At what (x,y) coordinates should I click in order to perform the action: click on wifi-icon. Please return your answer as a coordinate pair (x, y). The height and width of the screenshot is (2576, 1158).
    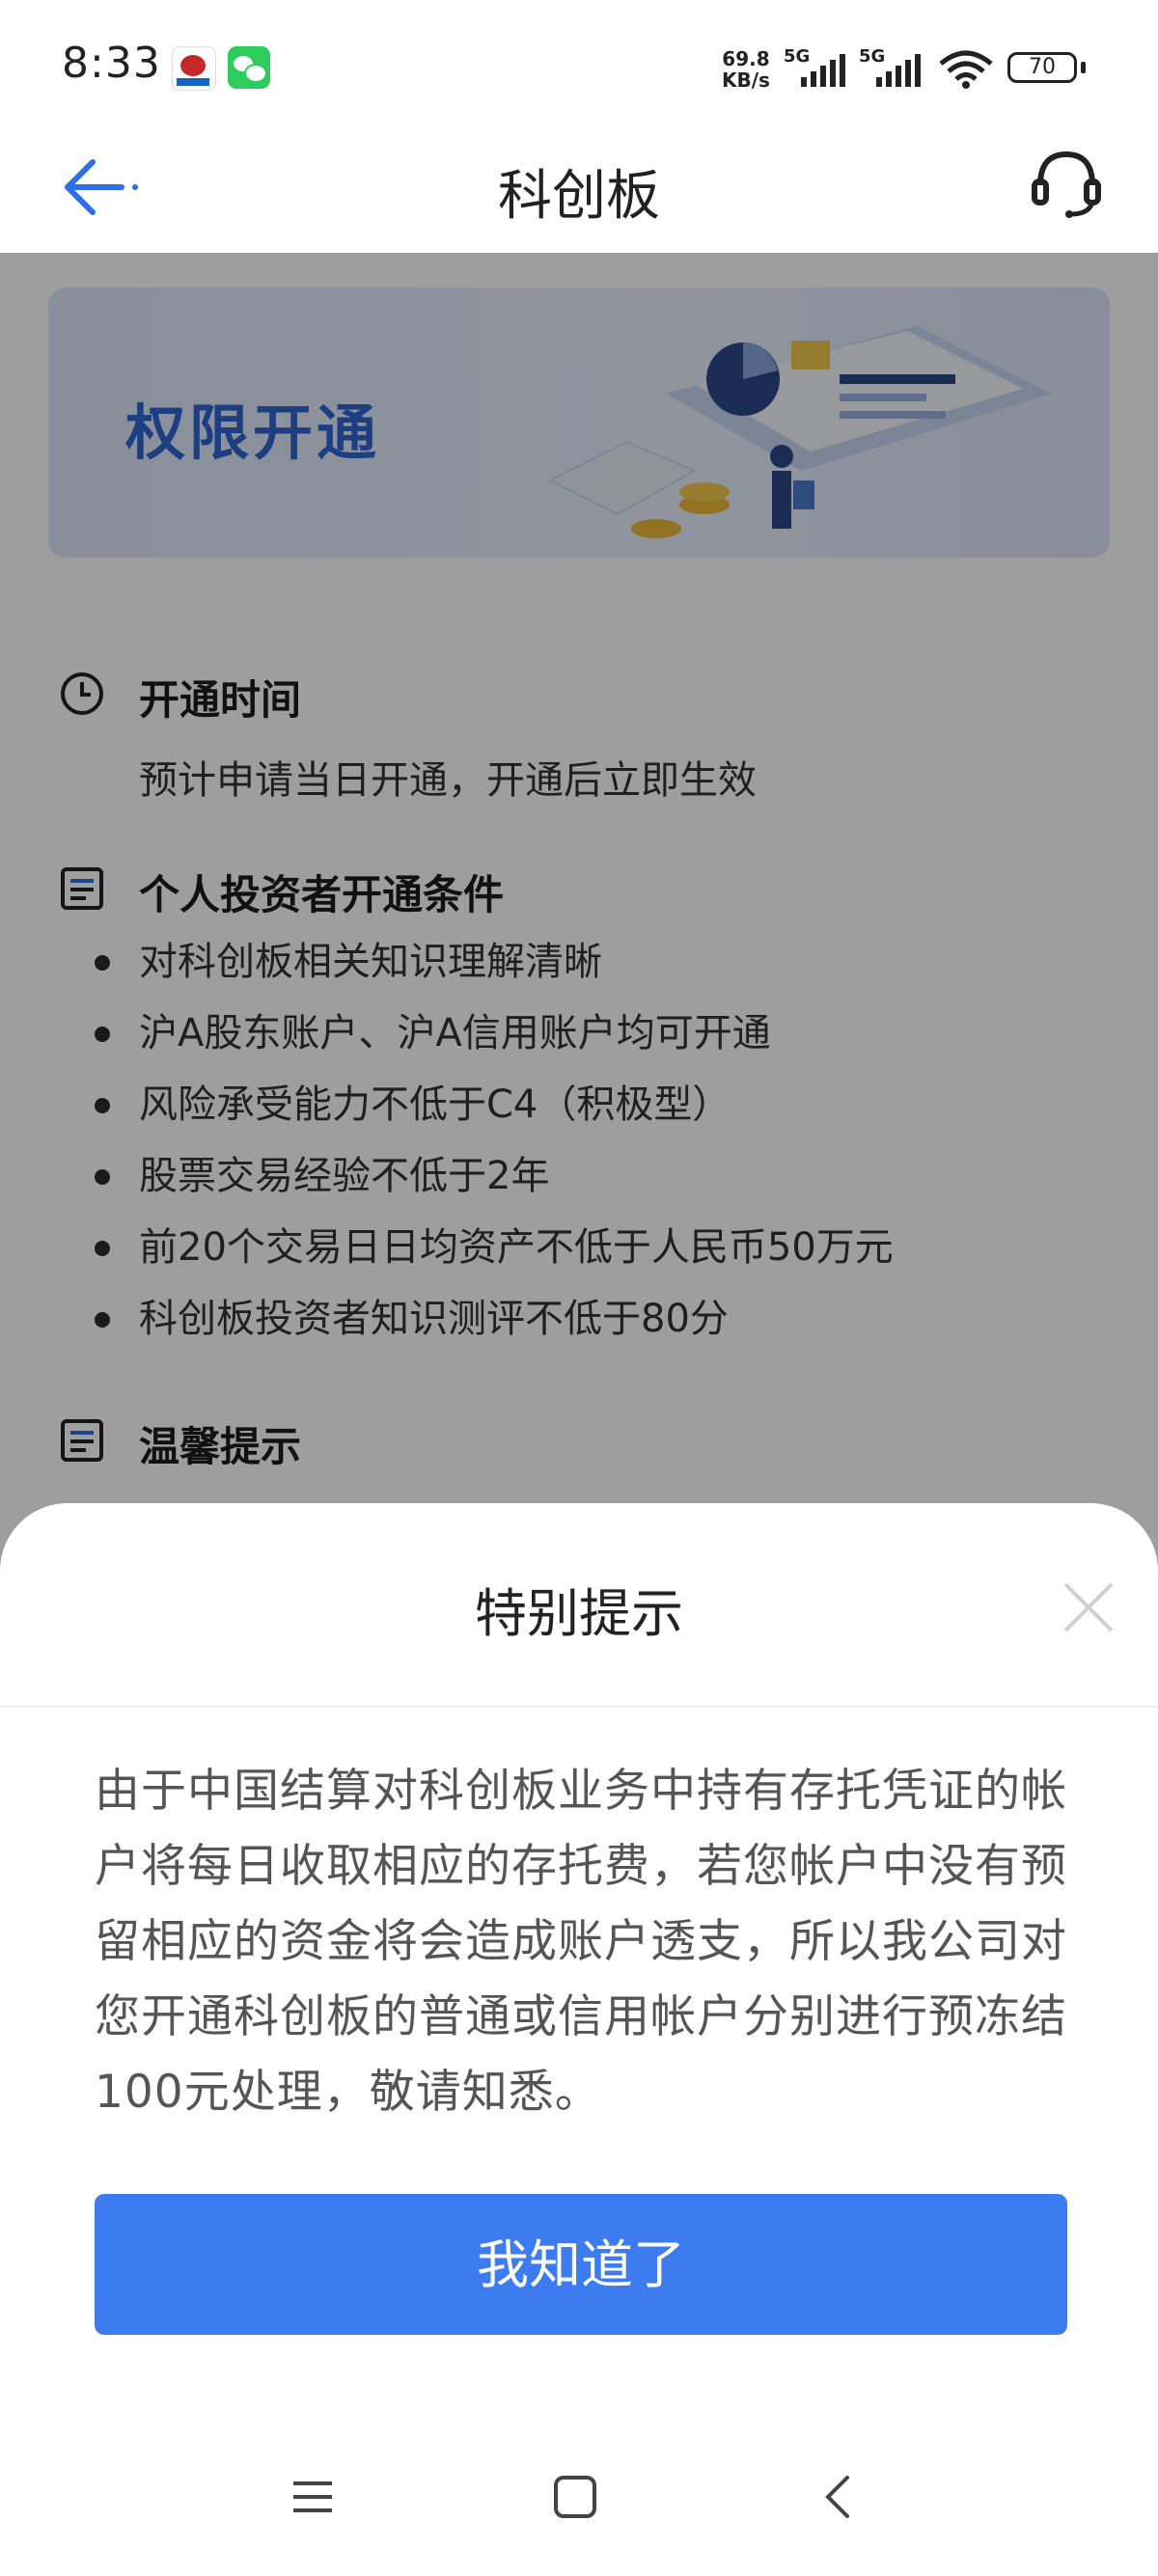
    Looking at the image, I should click on (966, 69).